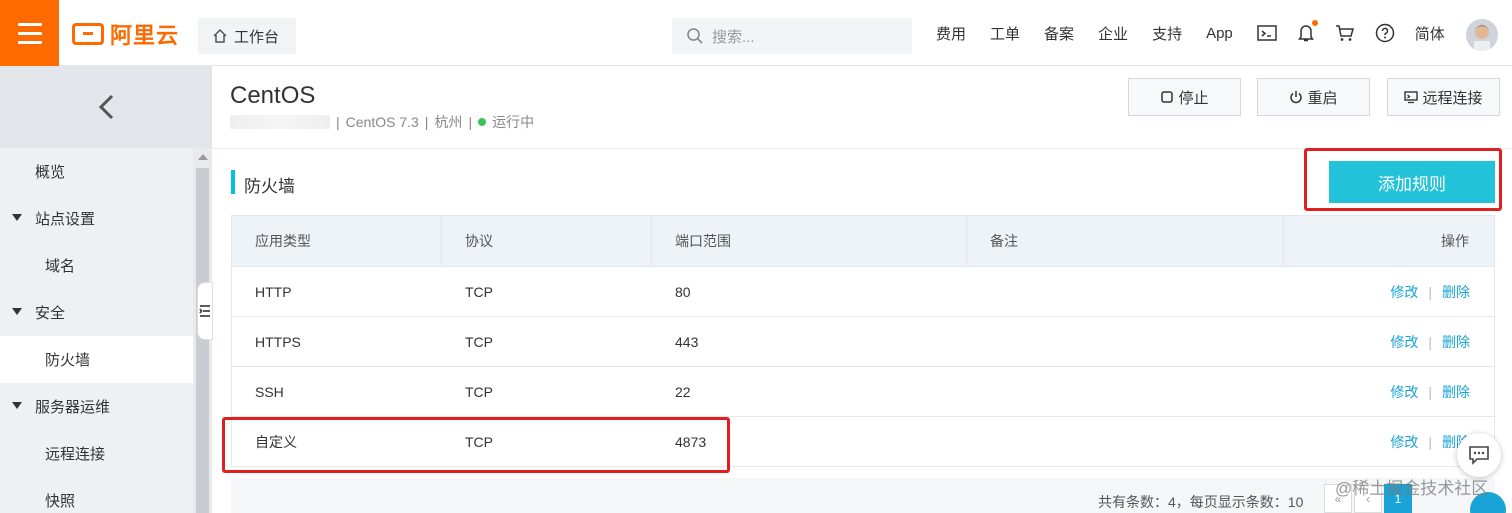 This screenshot has height=513, width=1512. Describe the element at coordinates (30, 24) in the screenshot. I see `menu-icon` at that location.